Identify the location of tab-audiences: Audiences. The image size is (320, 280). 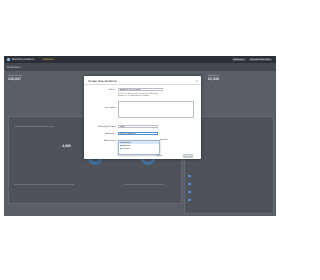
(48, 59).